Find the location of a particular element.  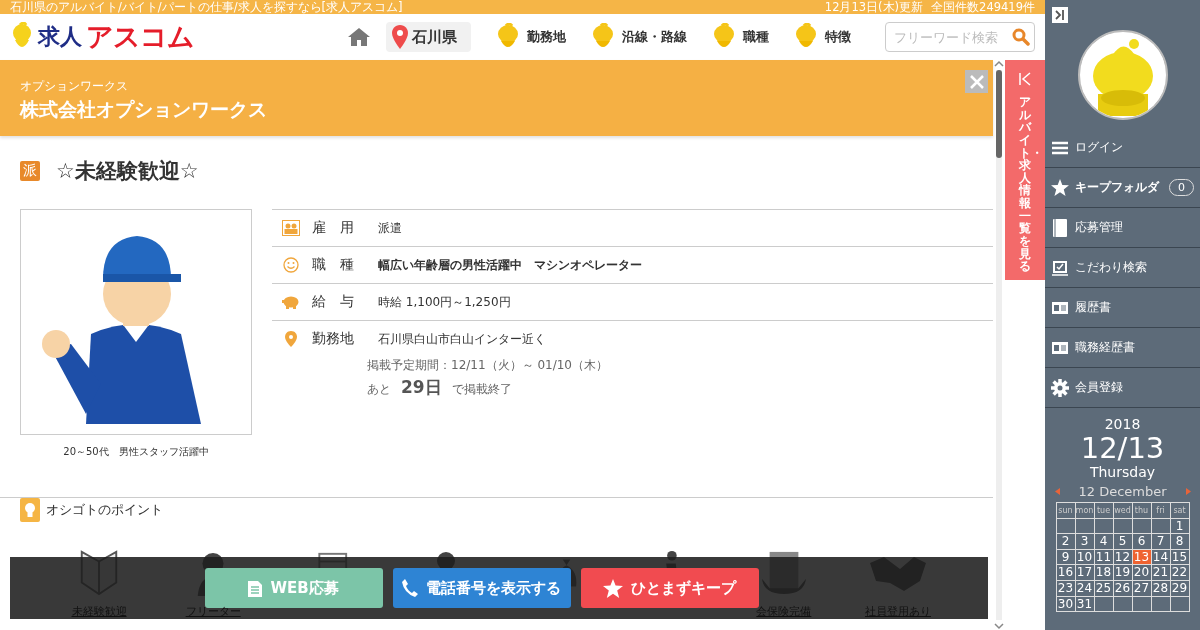

gear-icon is located at coordinates (1060, 387).